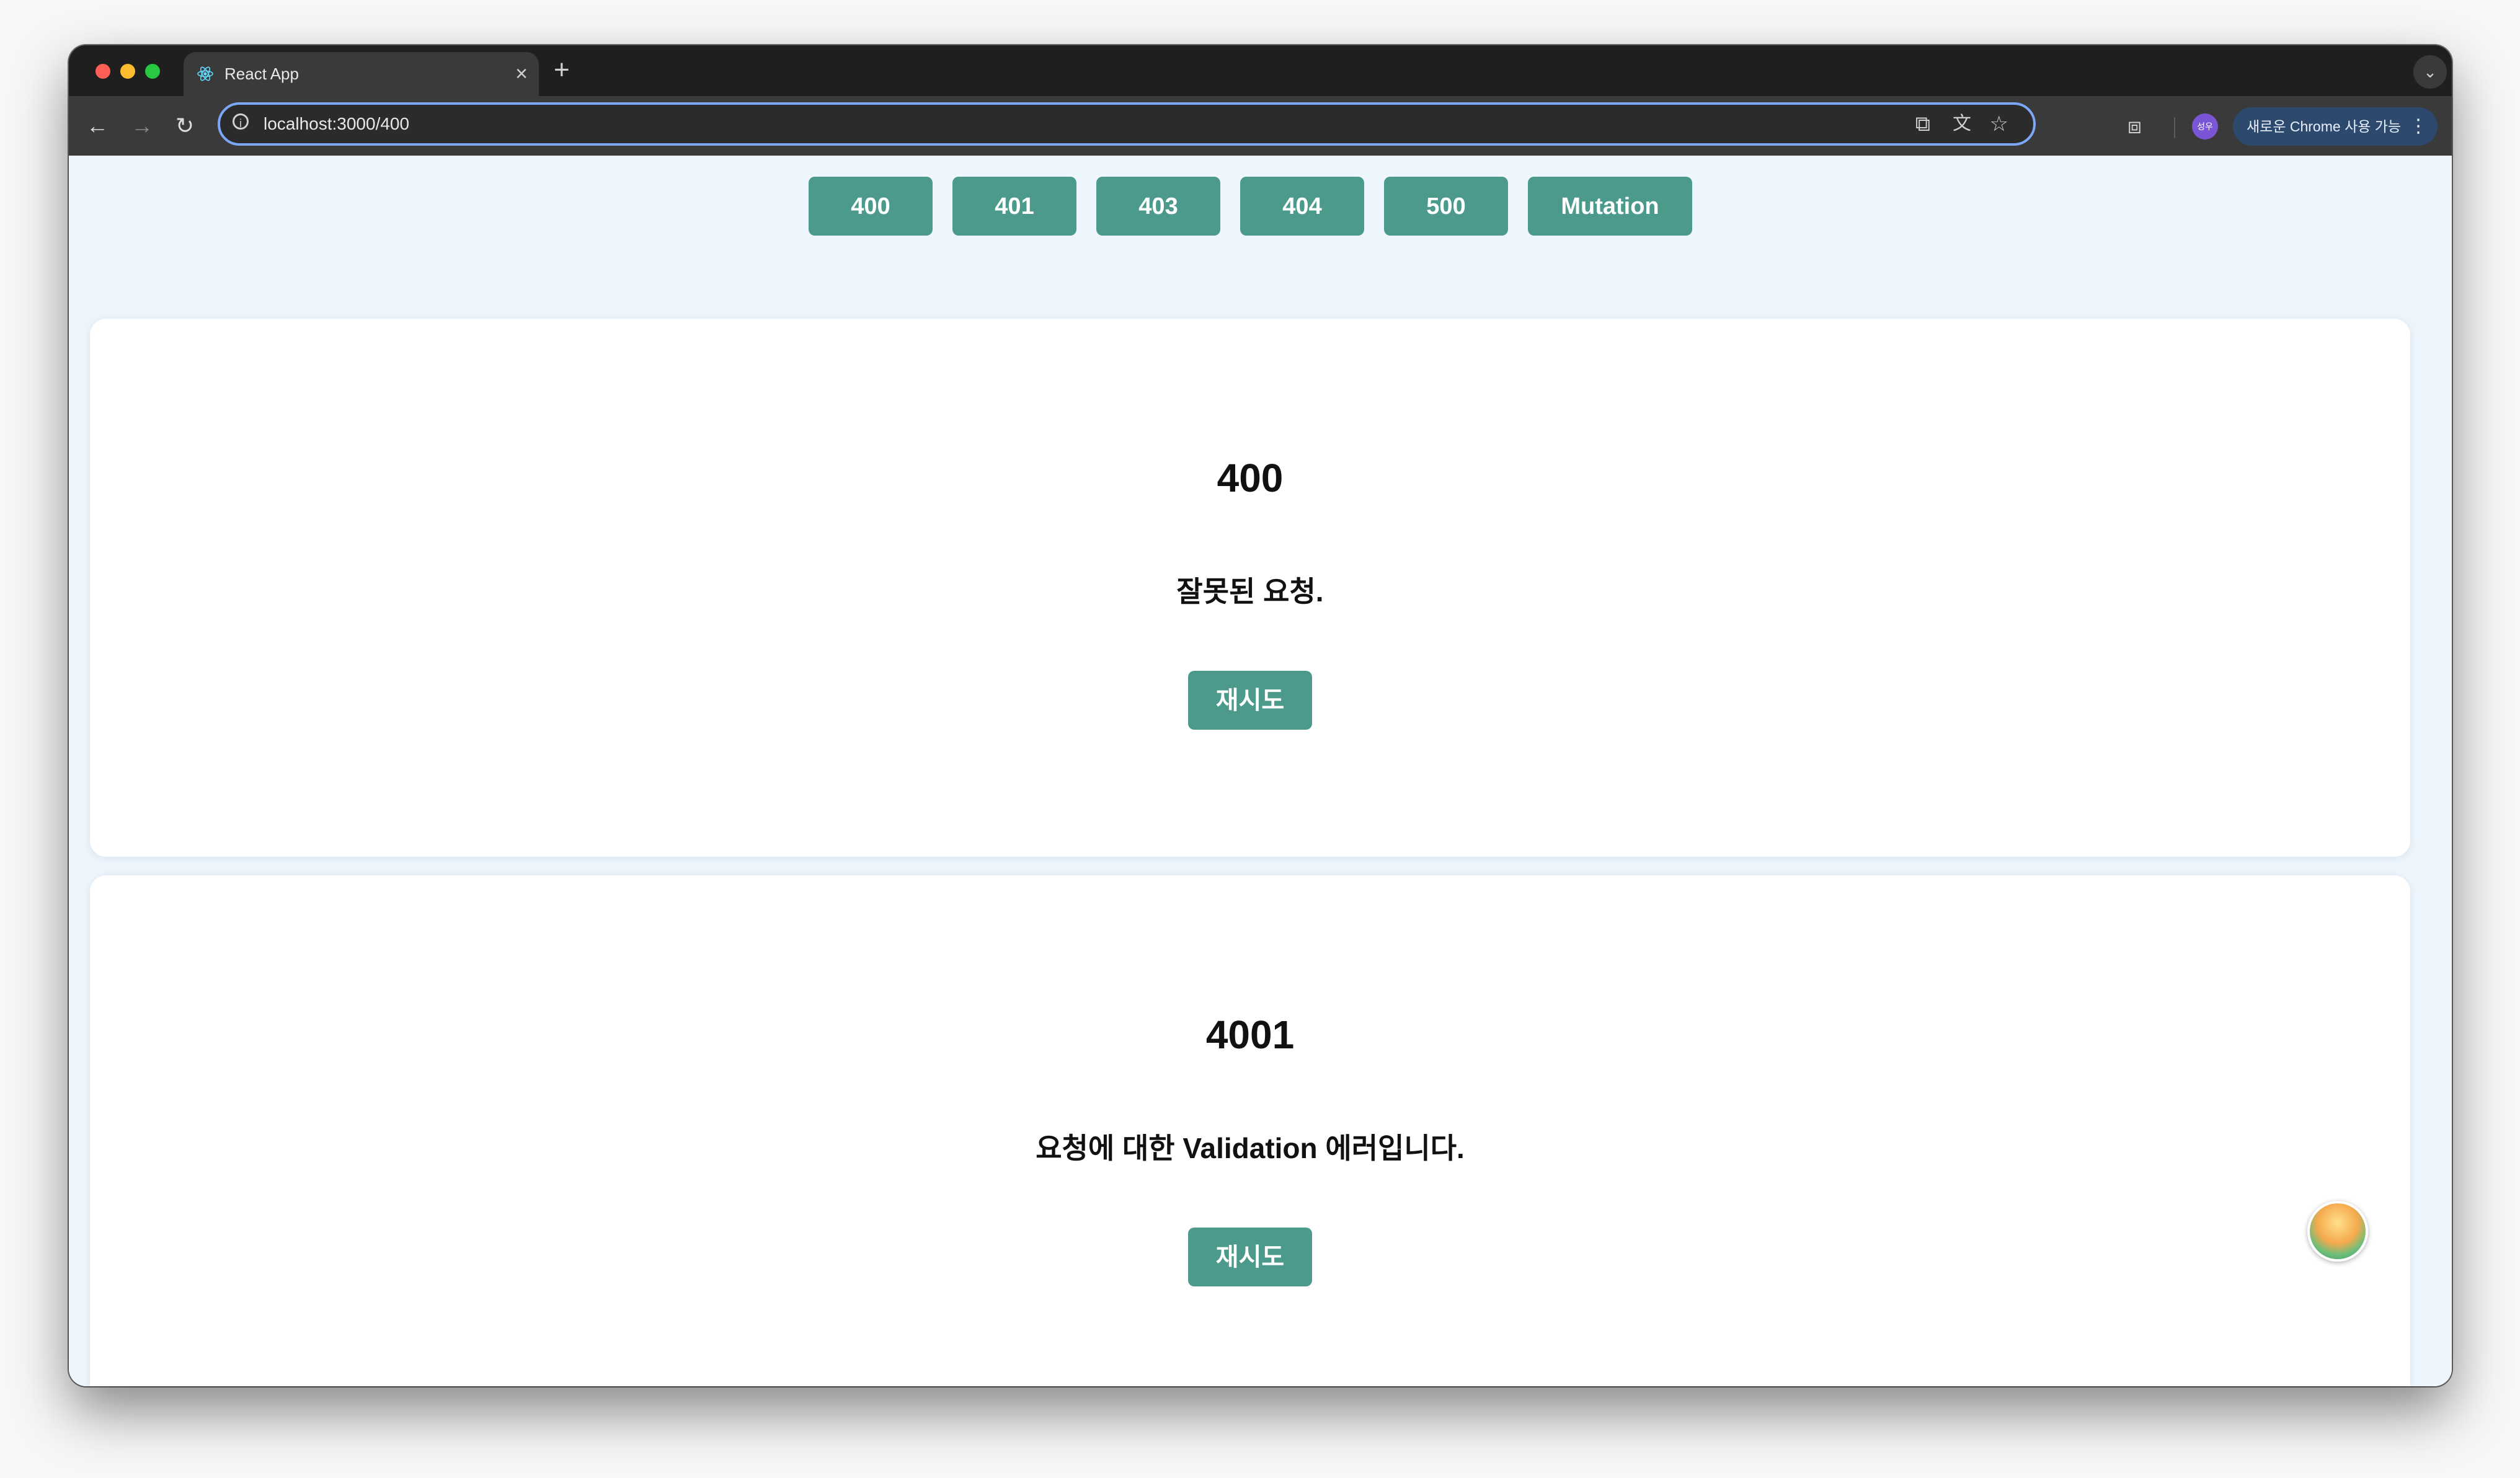  I want to click on toolbar-divider, so click(2174, 128).